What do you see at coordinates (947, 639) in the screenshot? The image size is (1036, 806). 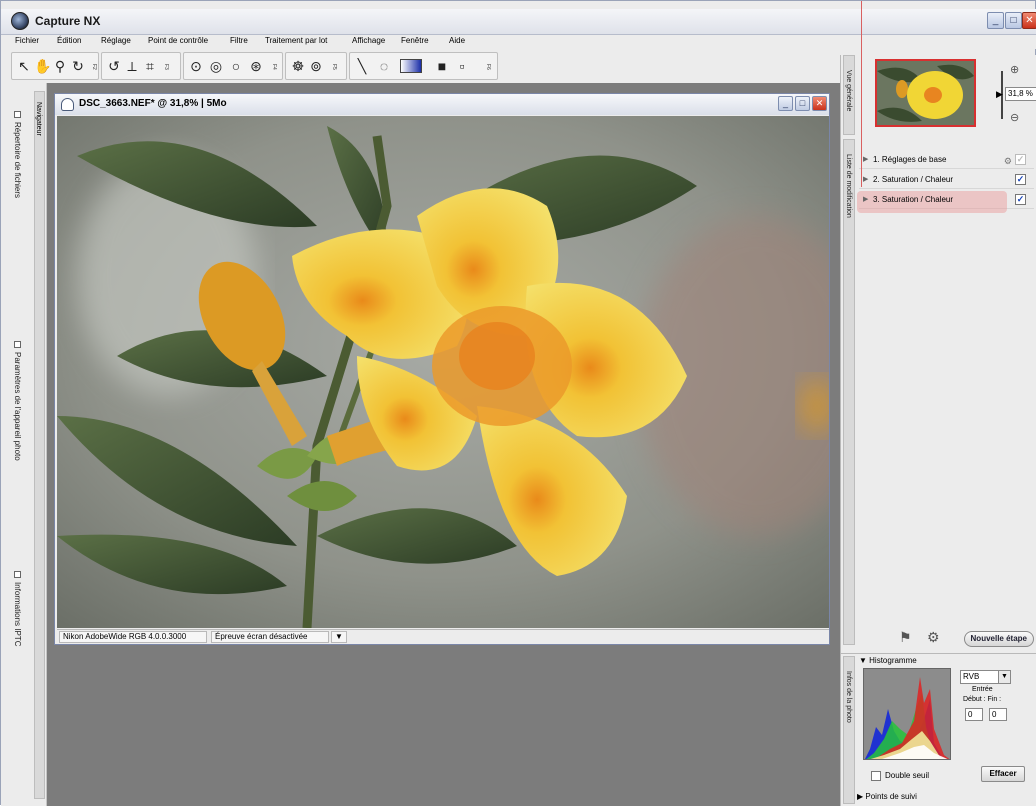 I see `step-toolbar: ⚑ ⚙ Nouvelle étape` at bounding box center [947, 639].